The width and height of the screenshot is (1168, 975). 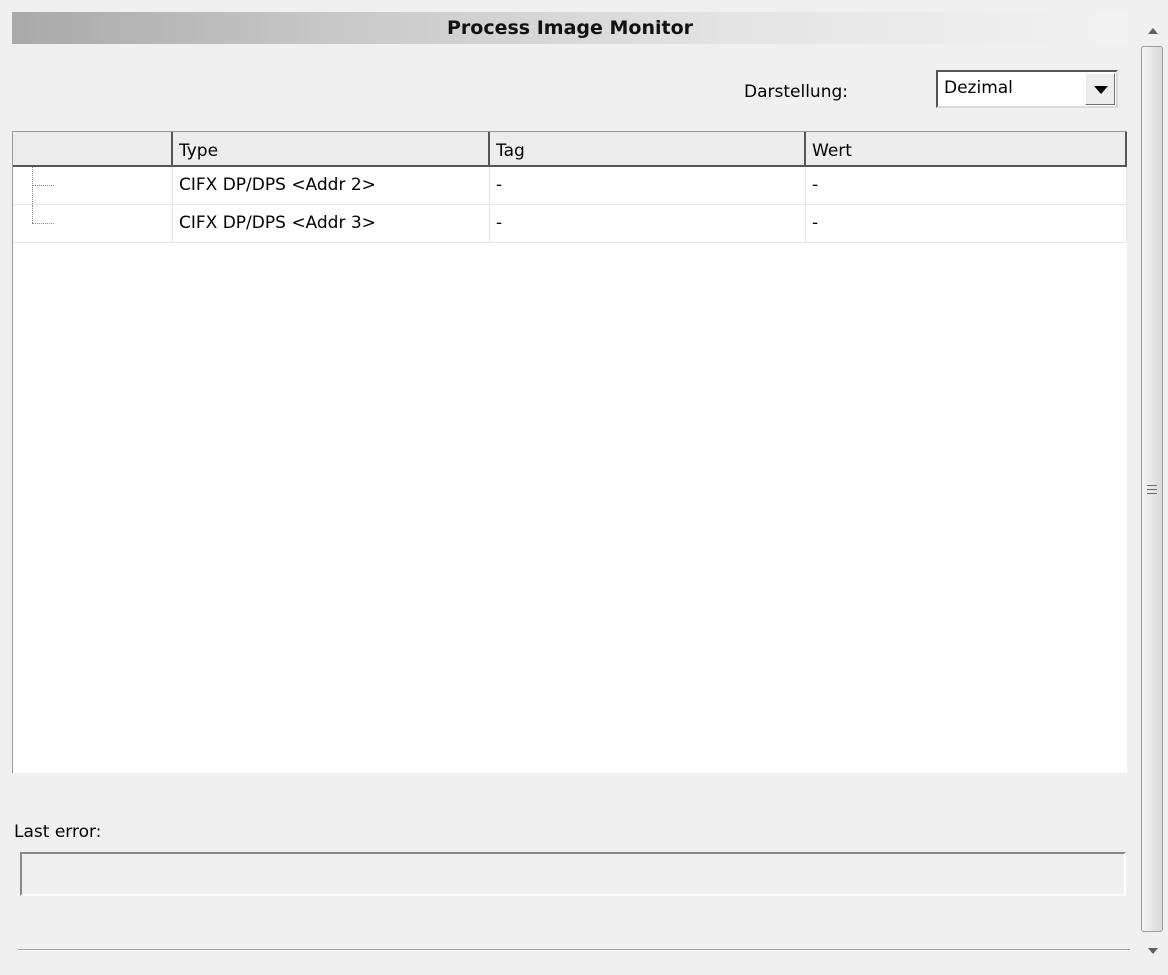 I want to click on divider, so click(x=574, y=950).